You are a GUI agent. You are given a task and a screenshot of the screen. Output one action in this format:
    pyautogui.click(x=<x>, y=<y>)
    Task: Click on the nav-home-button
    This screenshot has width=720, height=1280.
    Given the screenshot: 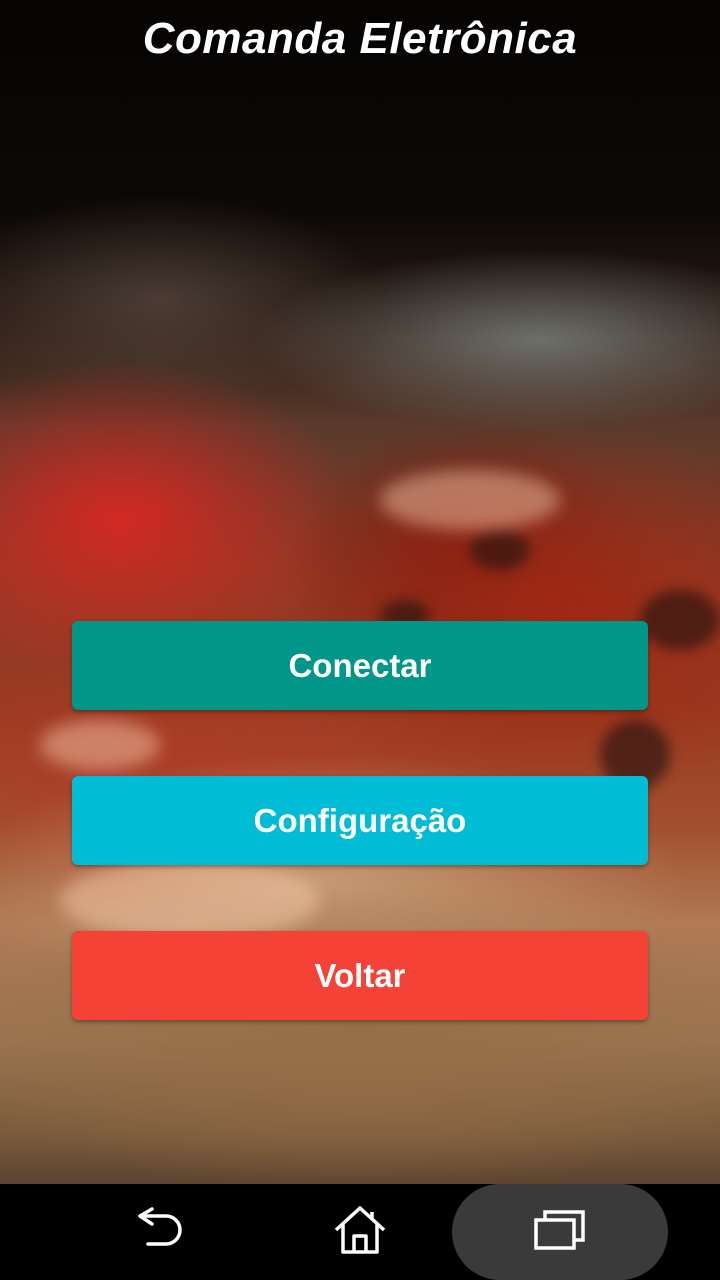 What is the action you would take?
    pyautogui.click(x=360, y=1232)
    